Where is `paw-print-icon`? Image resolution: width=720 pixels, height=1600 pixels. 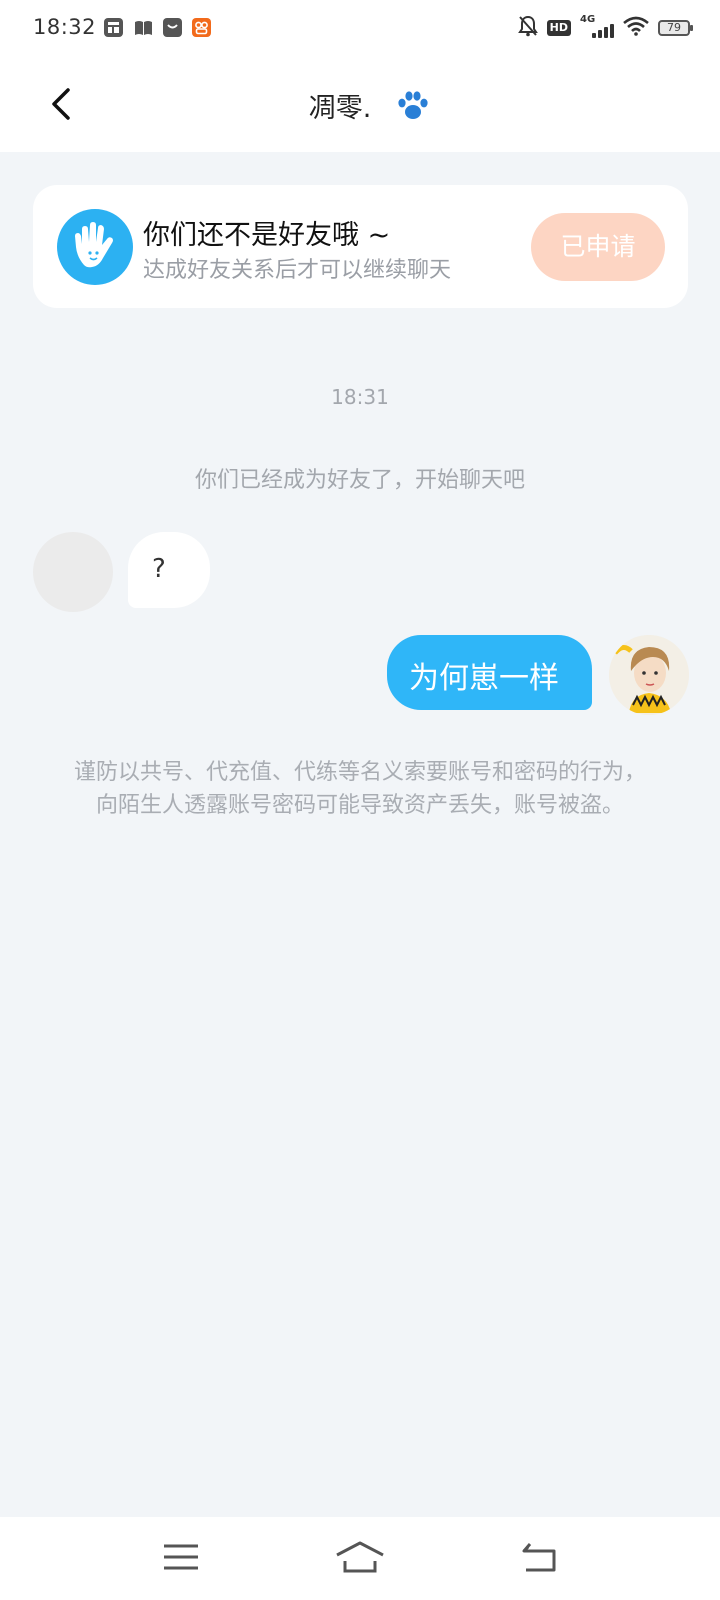
paw-print-icon is located at coordinates (413, 105).